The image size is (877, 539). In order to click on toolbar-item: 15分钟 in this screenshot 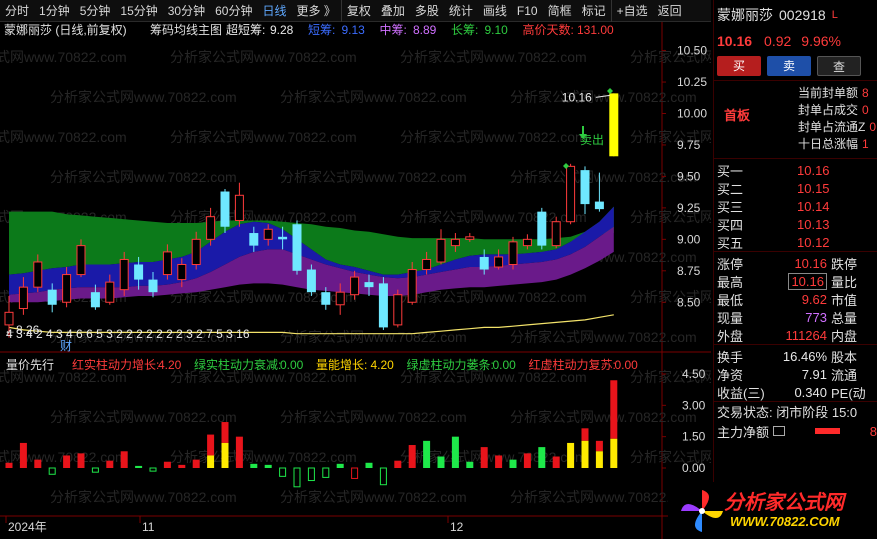, I will do `click(138, 11)`.